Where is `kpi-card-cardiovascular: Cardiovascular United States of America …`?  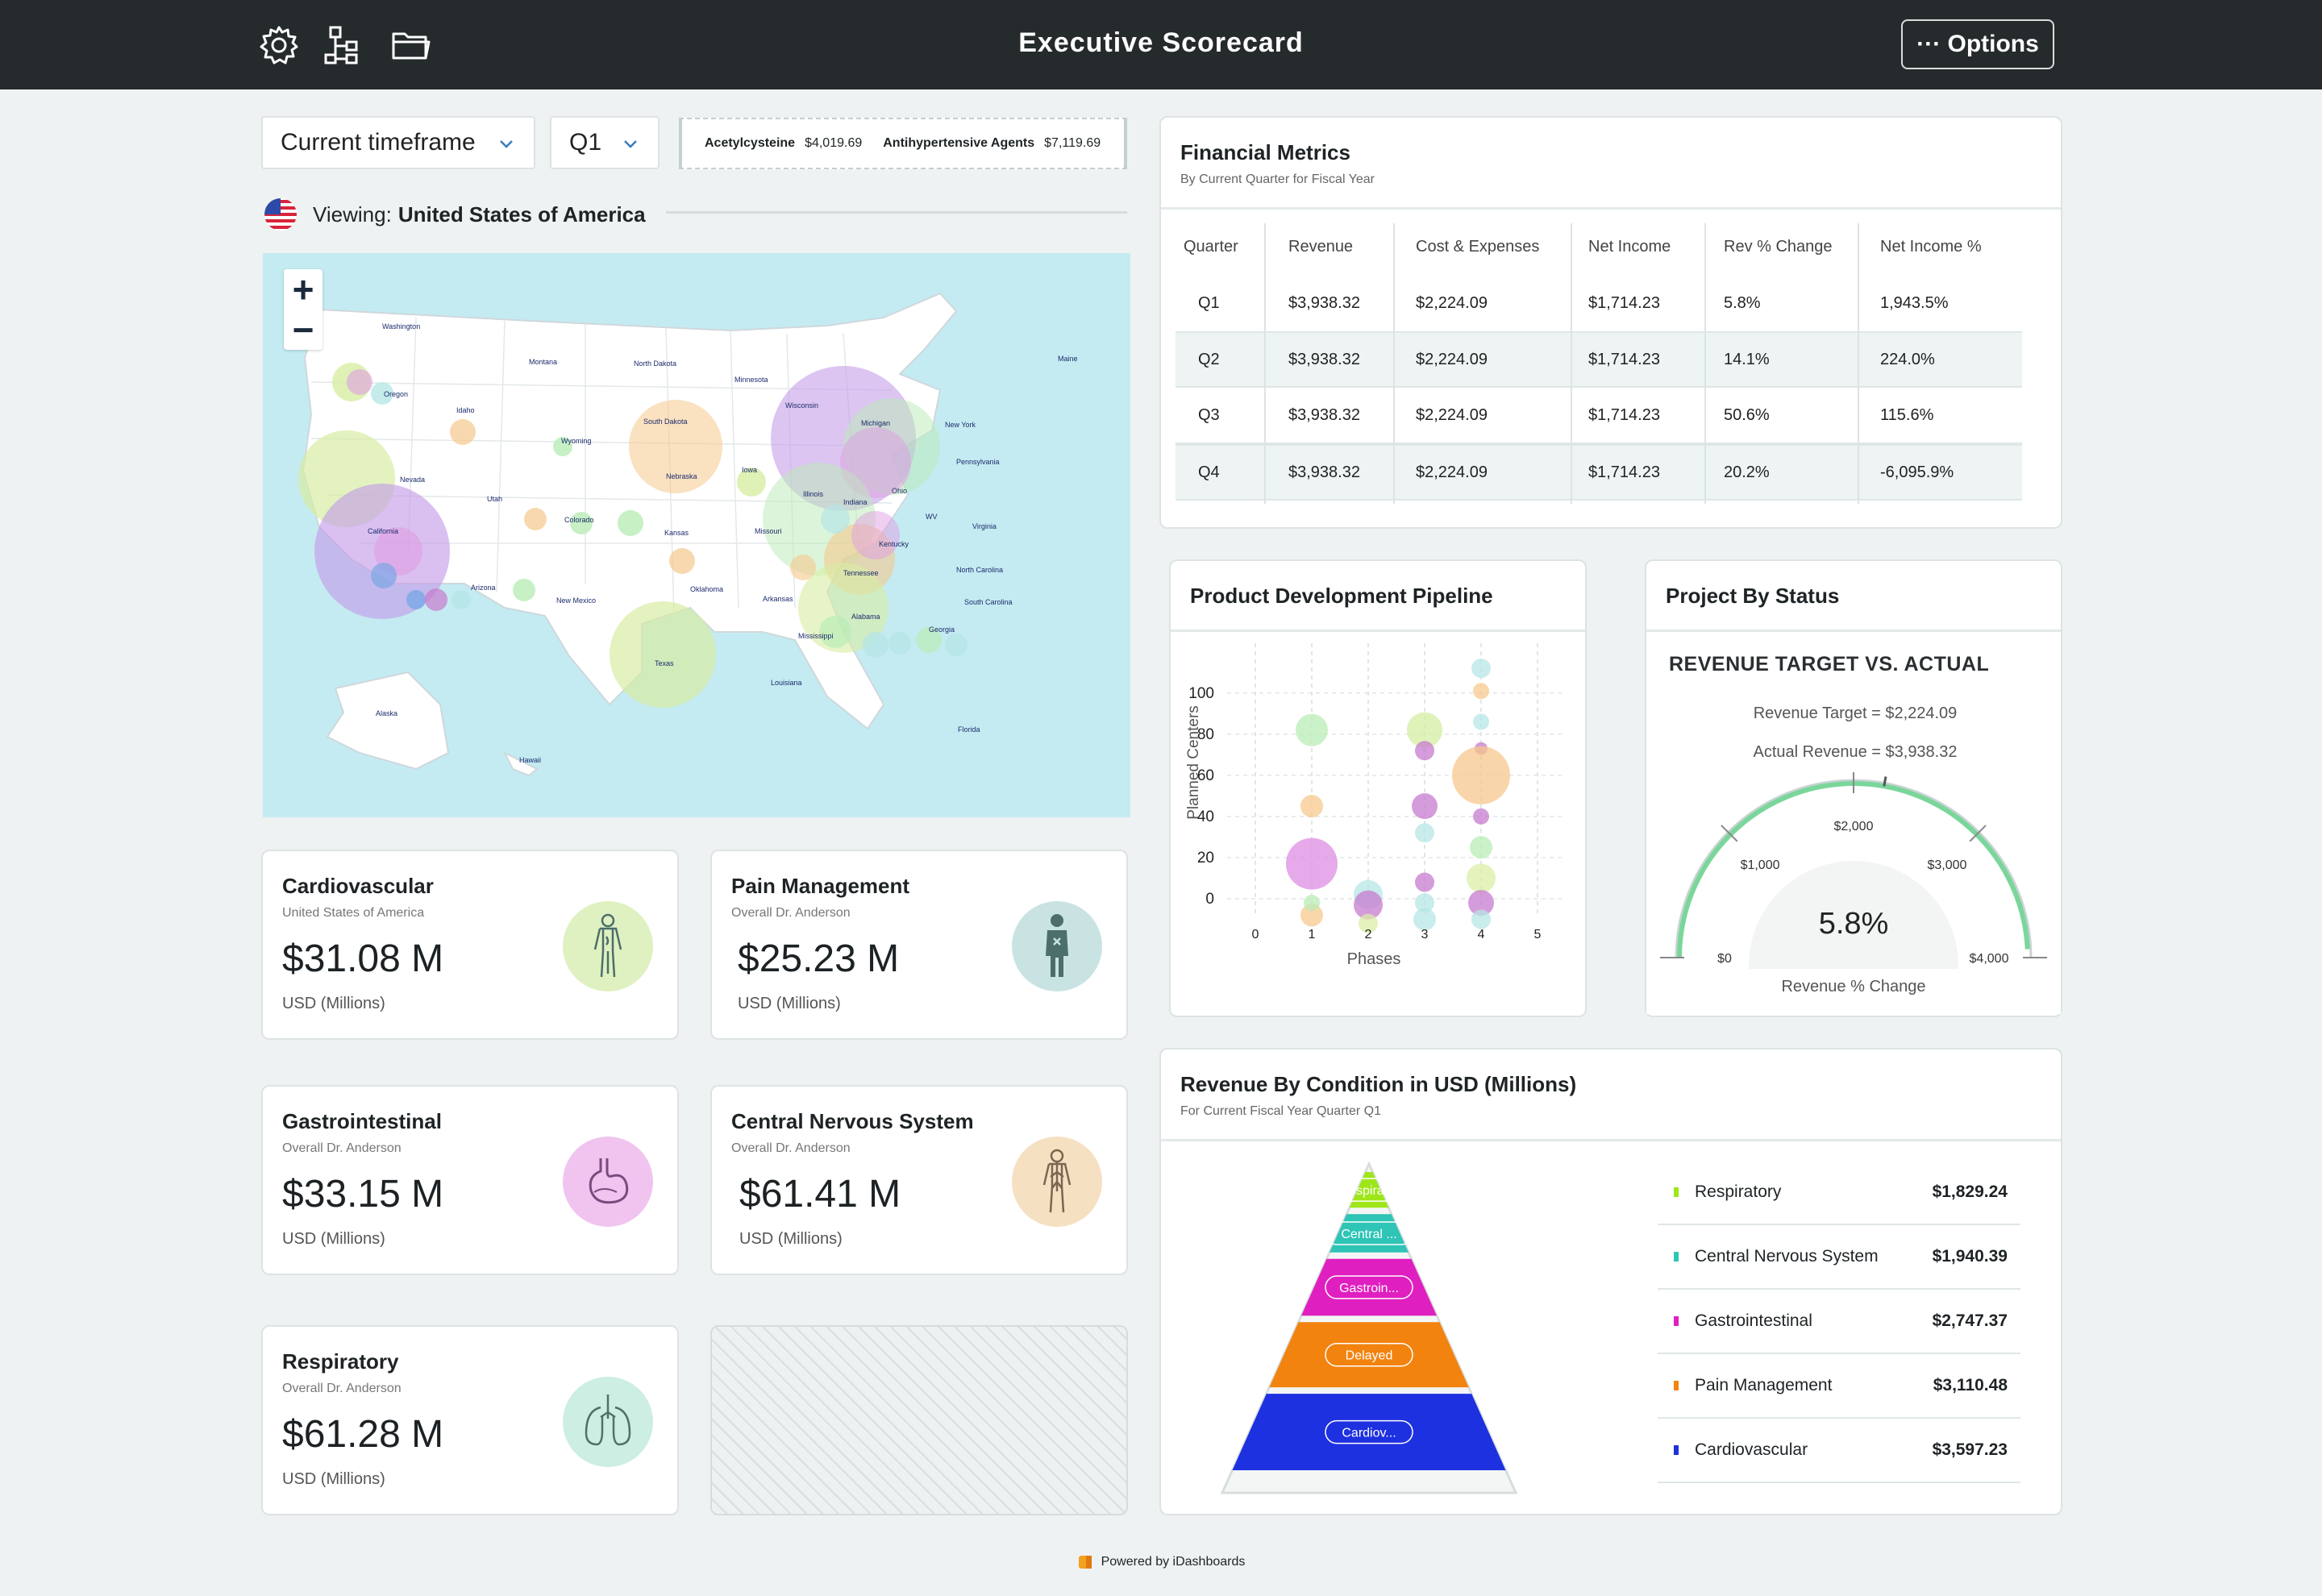 kpi-card-cardiovascular: Cardiovascular United States of America … is located at coordinates (470, 945).